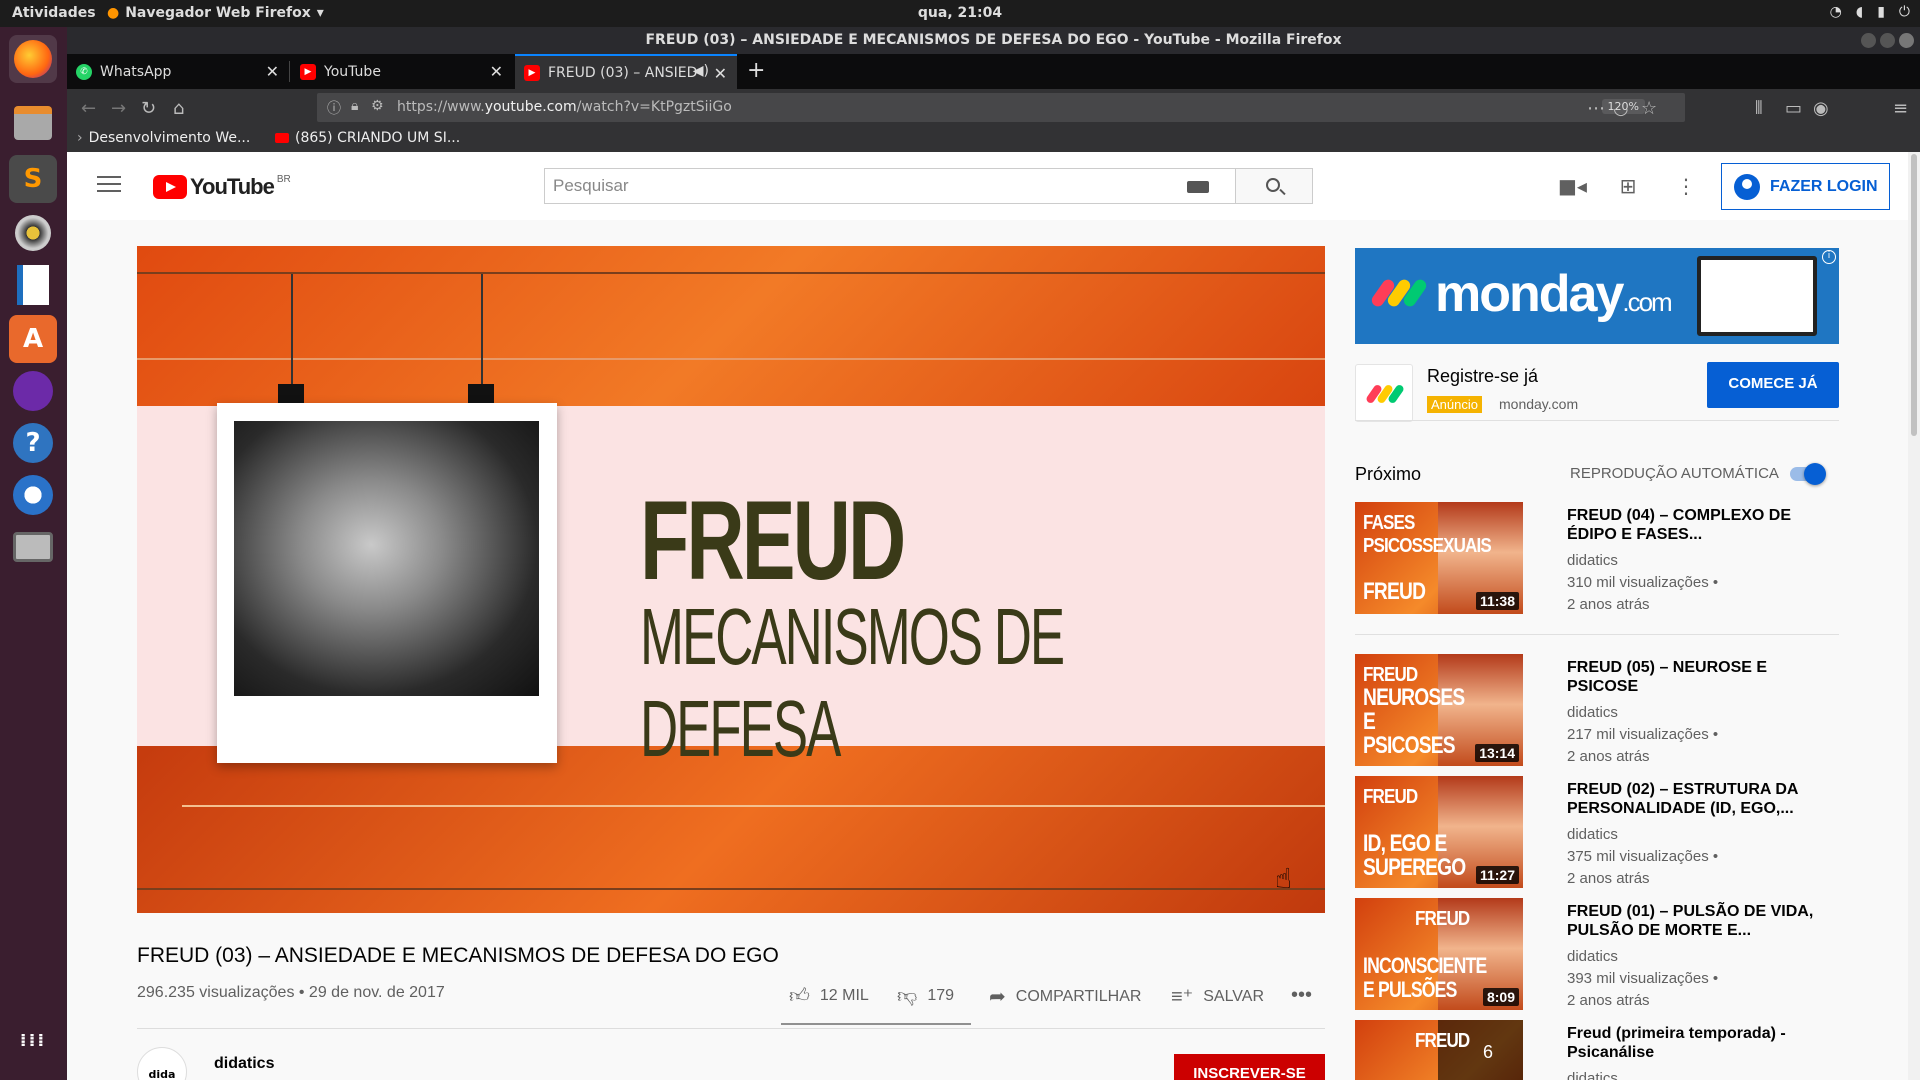  I want to click on tab-freud-video: ▶ FREUD (03) – ANSIED ◀) ✕, so click(626, 71).